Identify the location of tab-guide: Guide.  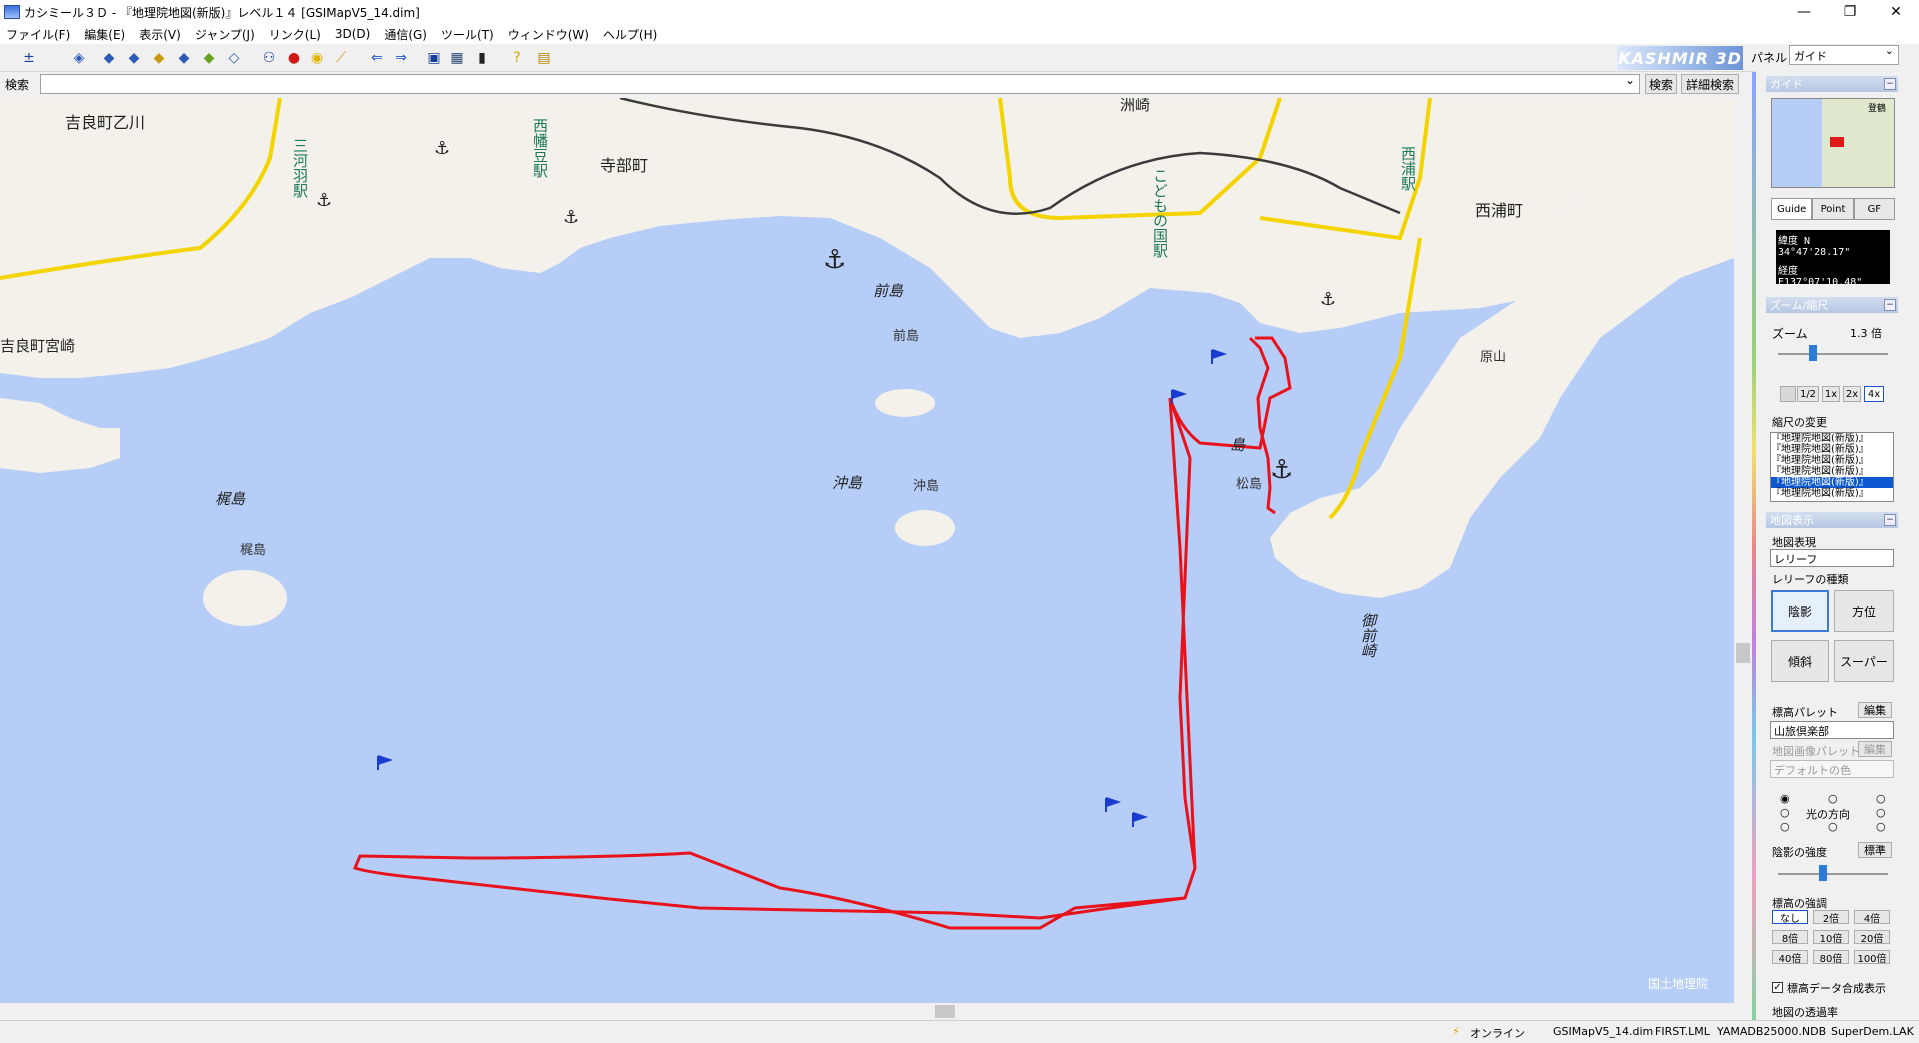
(1792, 209).